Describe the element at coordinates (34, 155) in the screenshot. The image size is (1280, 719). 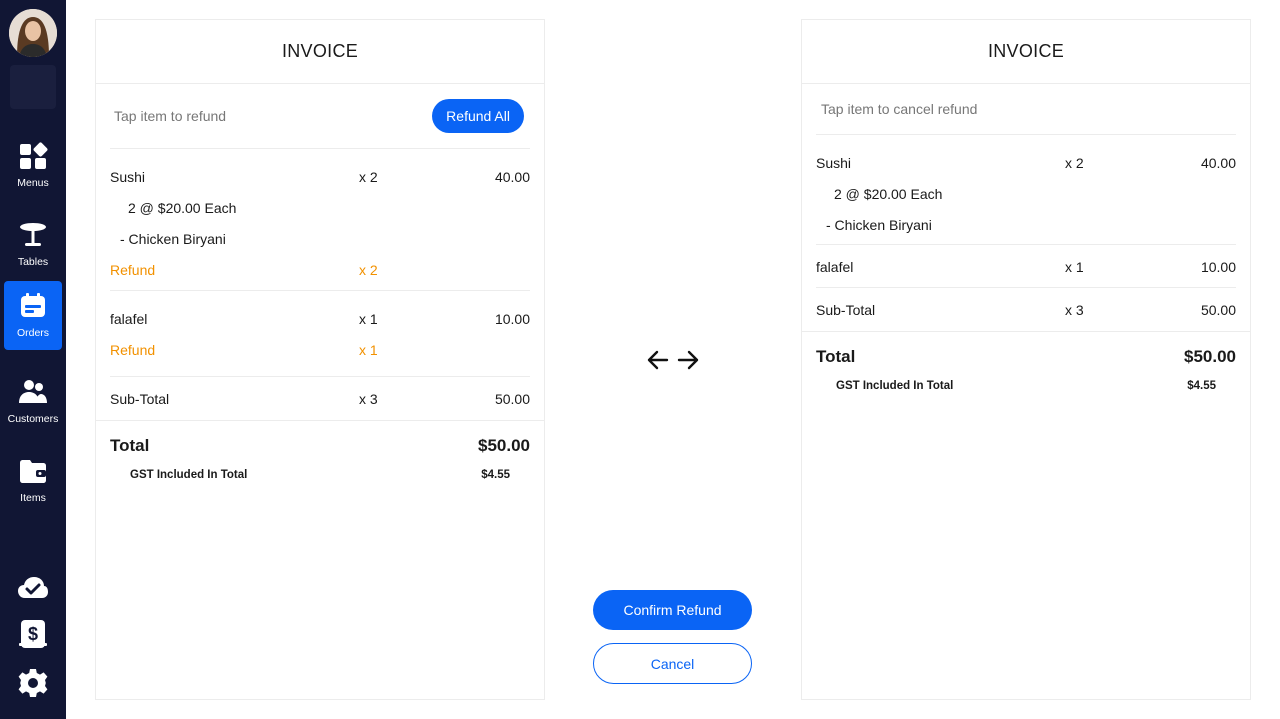
I see `menus-icon` at that location.